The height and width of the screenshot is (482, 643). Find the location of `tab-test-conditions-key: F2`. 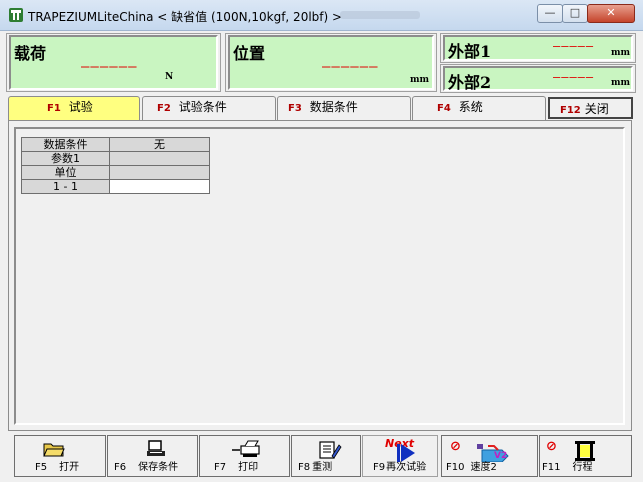

tab-test-conditions-key: F2 is located at coordinates (164, 108).